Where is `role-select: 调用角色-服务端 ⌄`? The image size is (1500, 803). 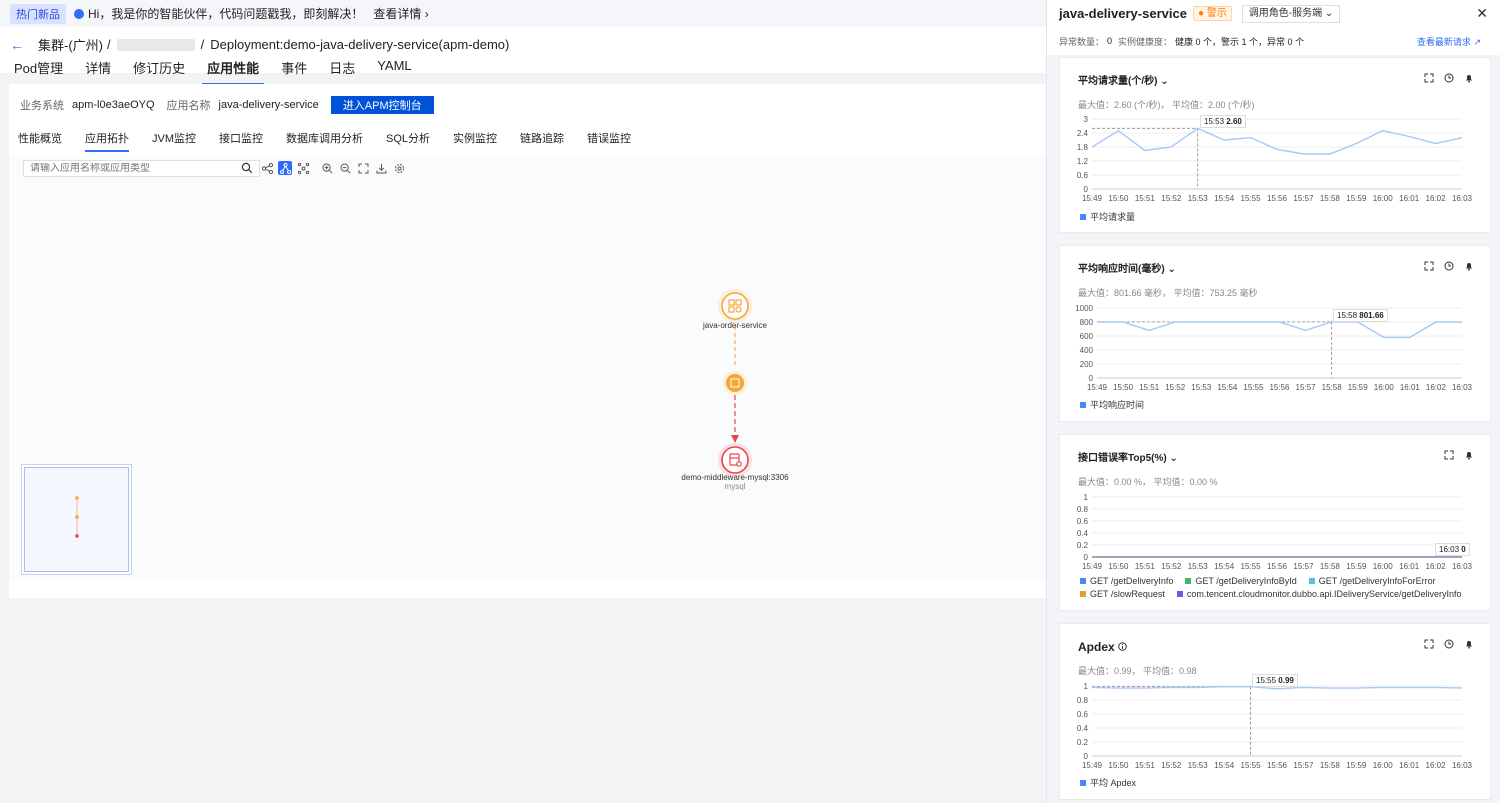
role-select: 调用角色-服务端 ⌄ is located at coordinates (1291, 13).